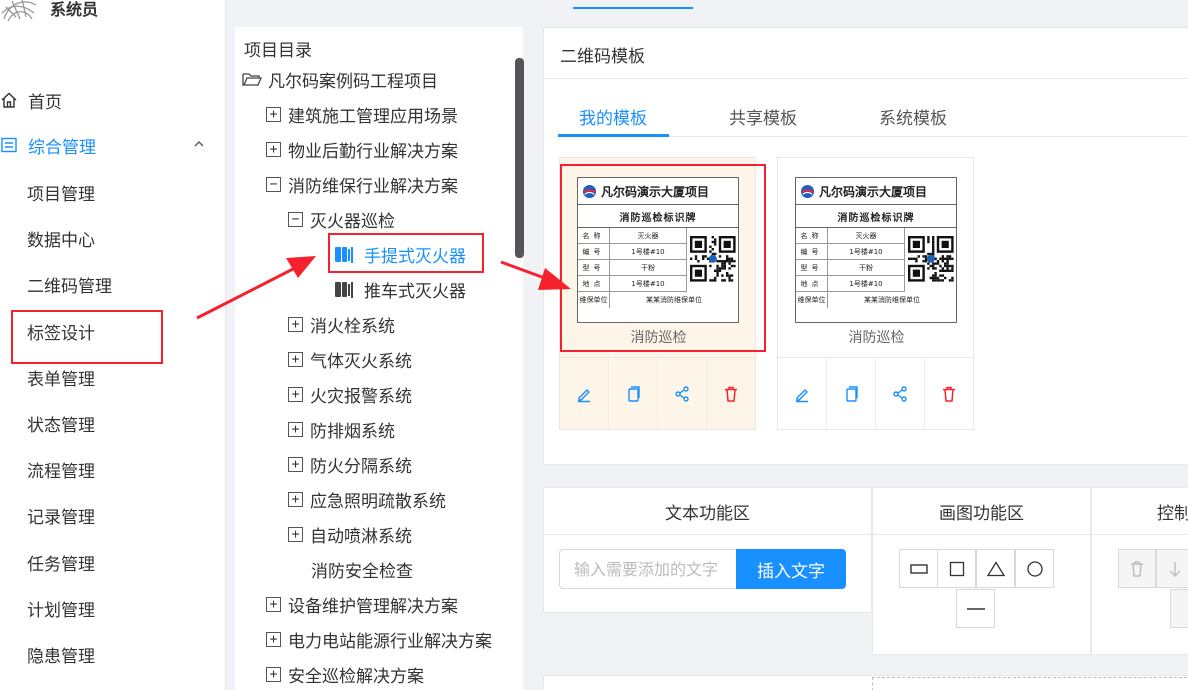 The height and width of the screenshot is (690, 1188). I want to click on insert-text-button: 插入文字, so click(791, 569).